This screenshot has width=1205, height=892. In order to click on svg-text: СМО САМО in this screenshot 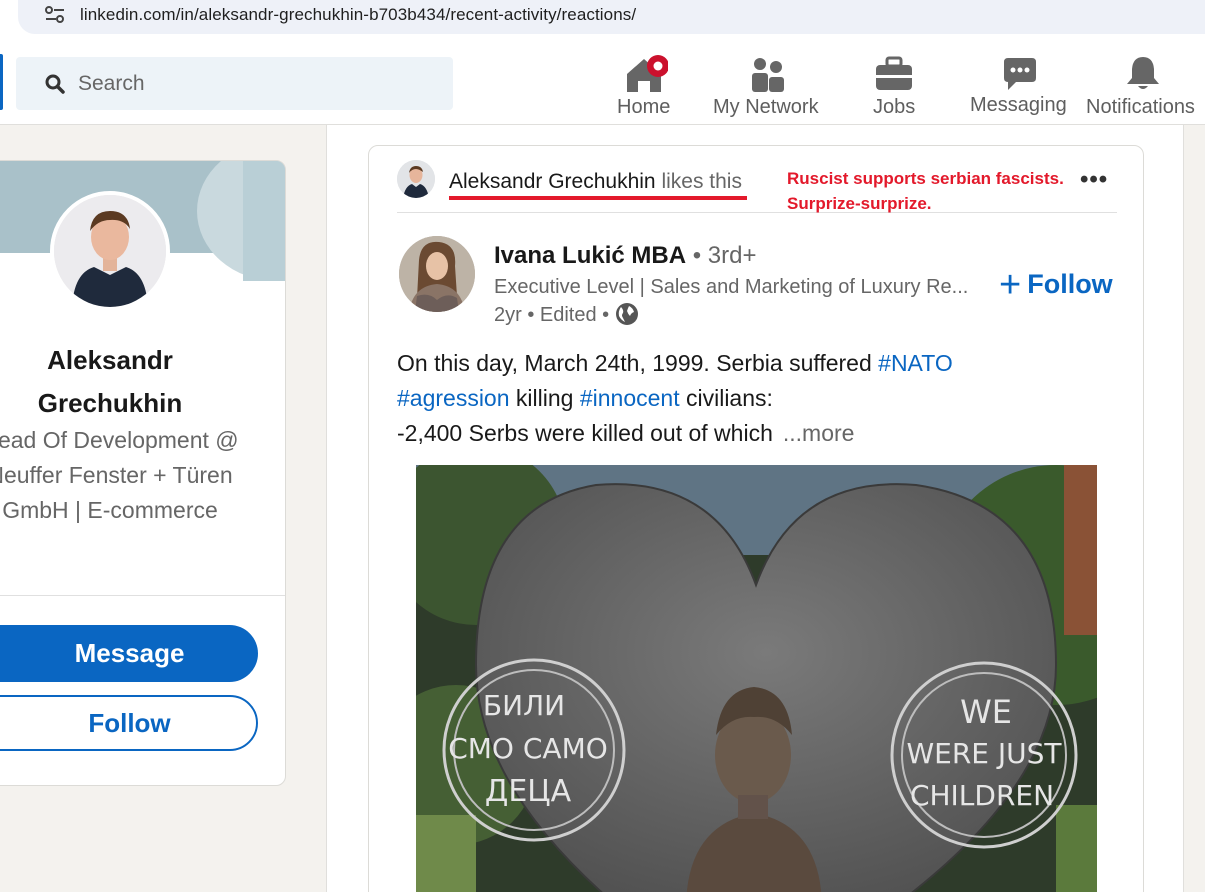, I will do `click(528, 748)`.